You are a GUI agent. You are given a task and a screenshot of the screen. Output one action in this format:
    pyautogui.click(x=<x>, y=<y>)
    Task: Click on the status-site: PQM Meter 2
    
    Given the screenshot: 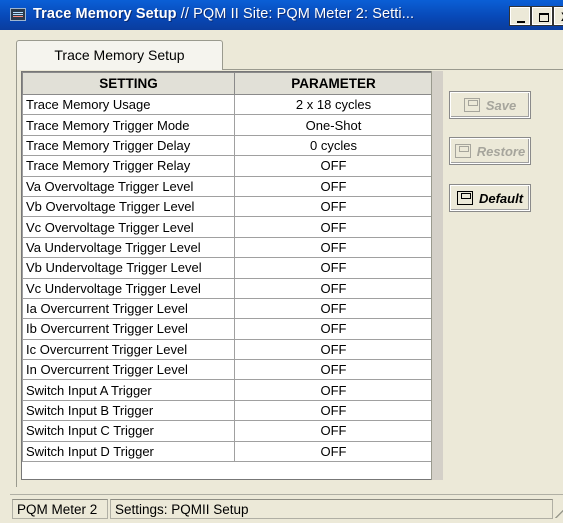 What is the action you would take?
    pyautogui.click(x=60, y=509)
    